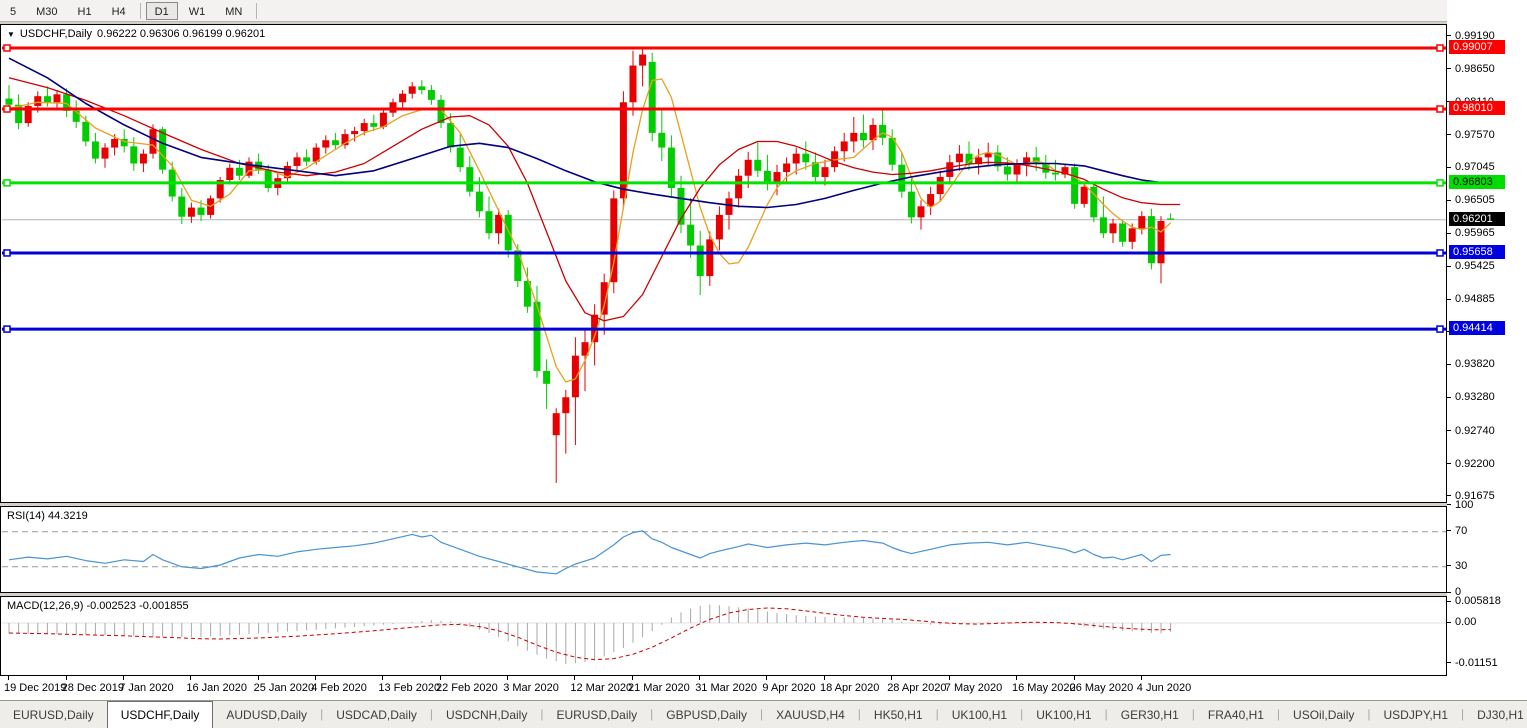  Describe the element at coordinates (1478, 601) in the screenshot. I see `macd-axis-label: 0.005818` at that location.